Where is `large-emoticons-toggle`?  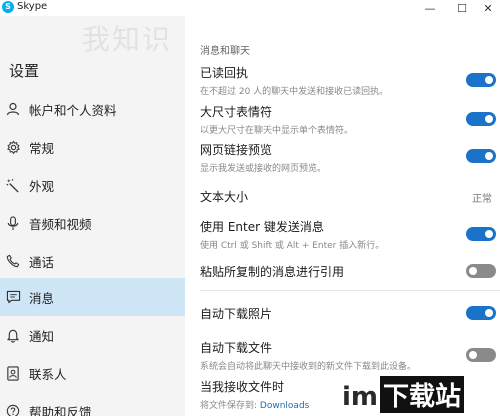
large-emoticons-toggle is located at coordinates (481, 119).